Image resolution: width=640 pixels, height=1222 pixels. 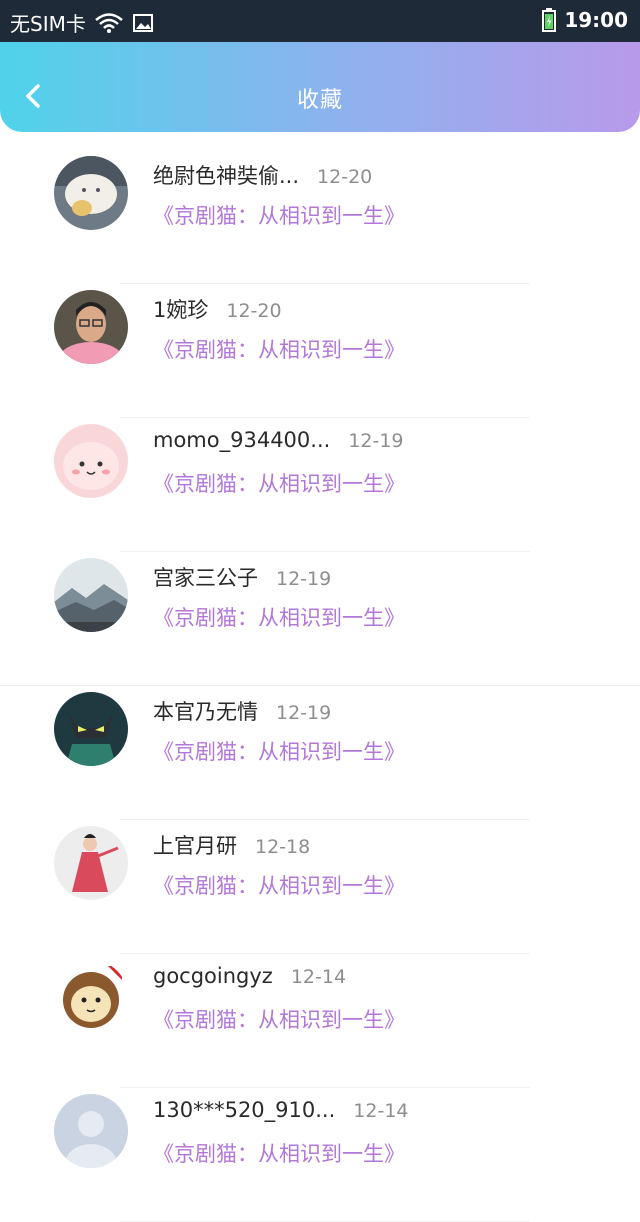 What do you see at coordinates (217, 309) in the screenshot?
I see `name-row: 1婉珍 12-20` at bounding box center [217, 309].